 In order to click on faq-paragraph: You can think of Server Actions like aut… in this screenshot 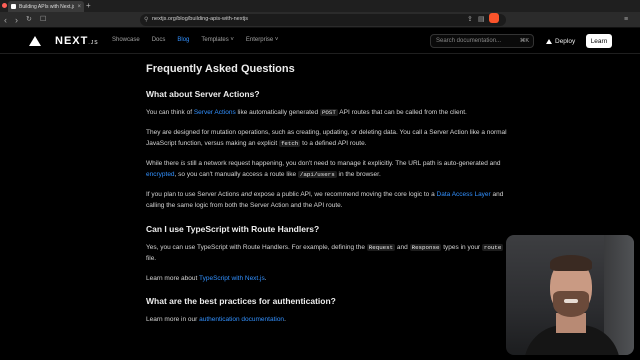, I will do `click(329, 113)`.